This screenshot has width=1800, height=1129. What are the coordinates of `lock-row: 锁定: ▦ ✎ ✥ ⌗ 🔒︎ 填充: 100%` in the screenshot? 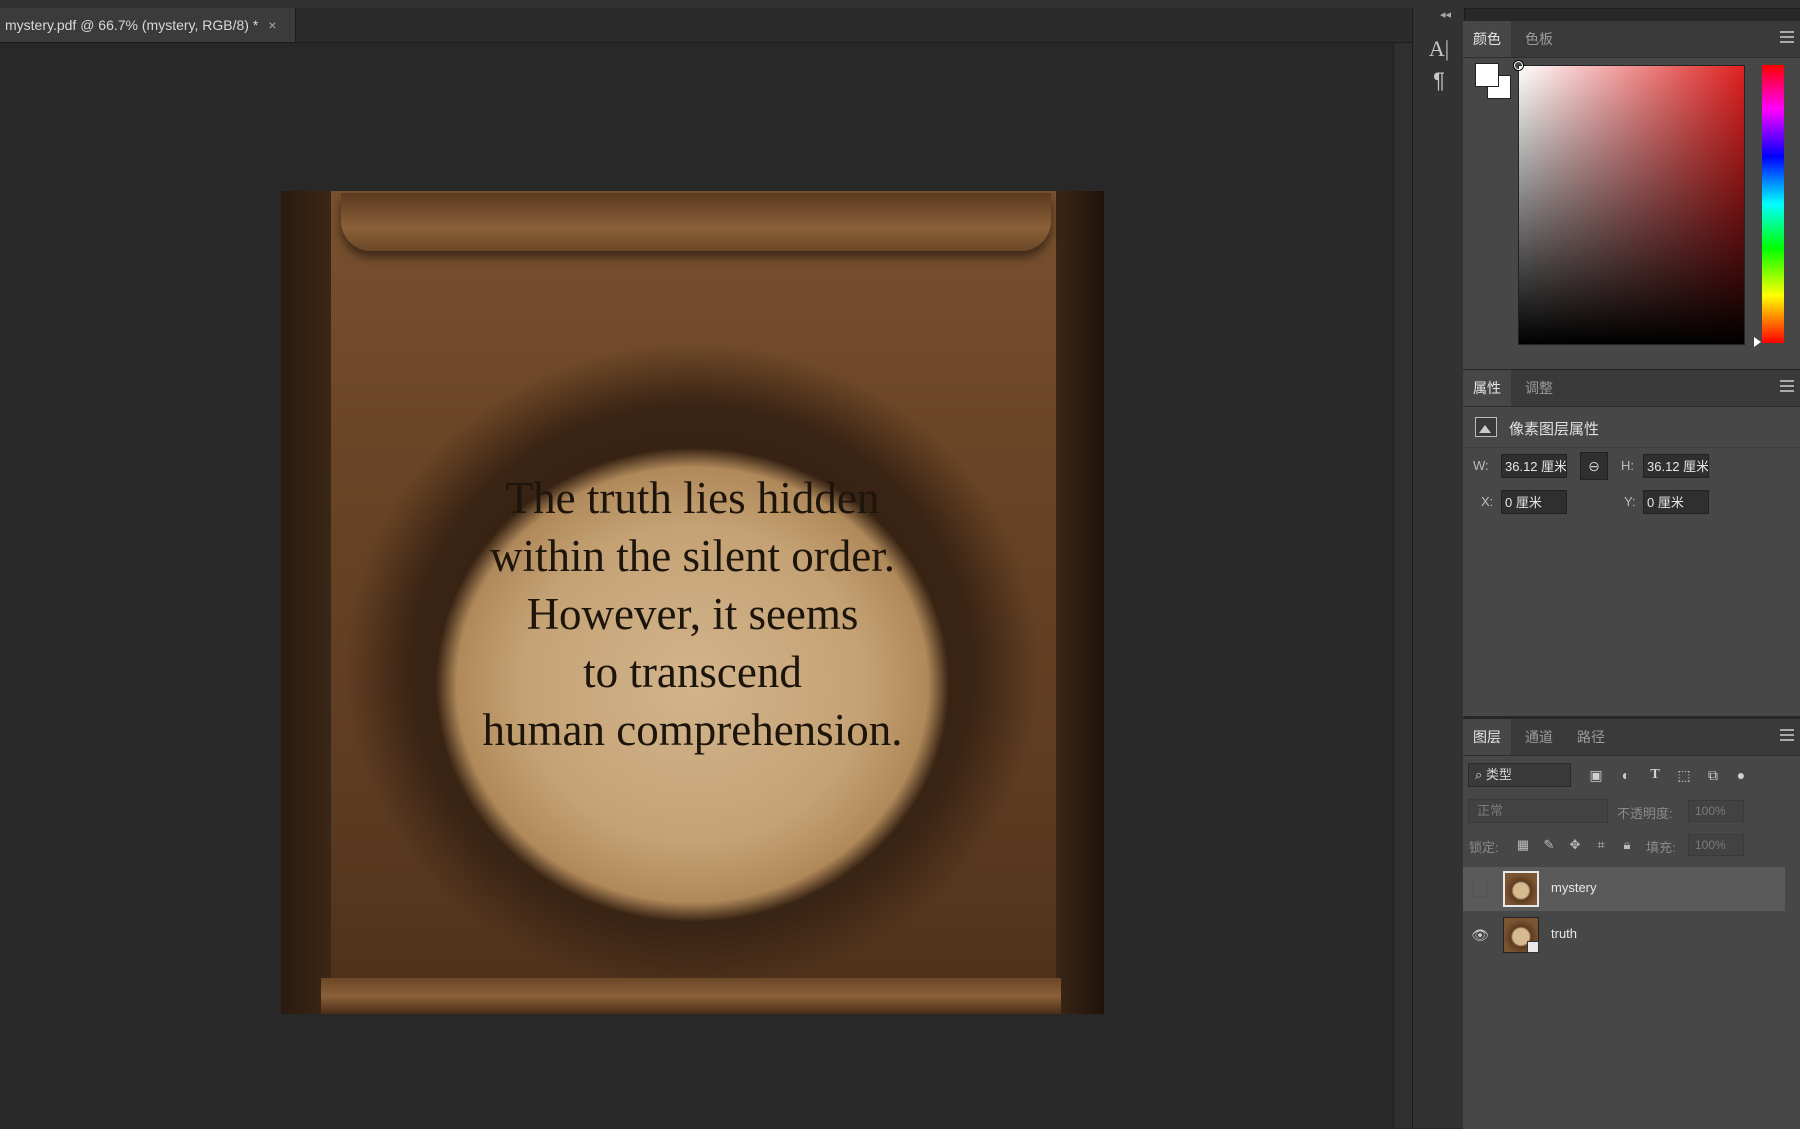 It's located at (1631, 845).